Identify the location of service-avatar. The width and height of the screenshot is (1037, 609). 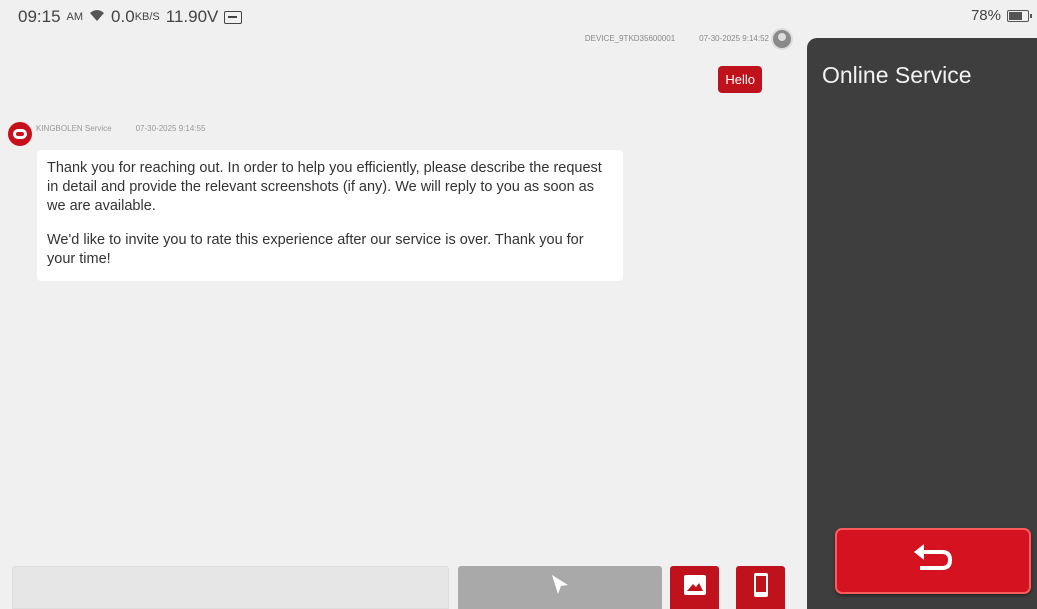
(20, 134).